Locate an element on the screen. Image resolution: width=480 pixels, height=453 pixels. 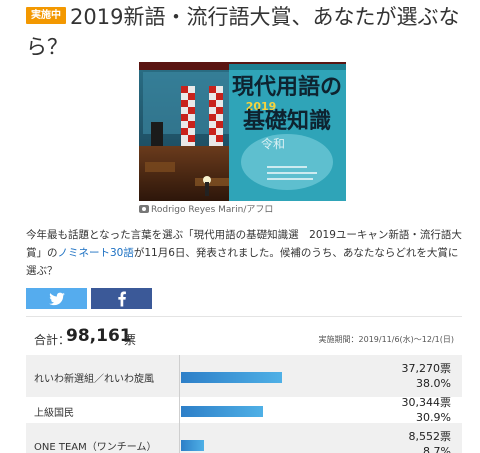
twitter-share-button is located at coordinates (56, 298).